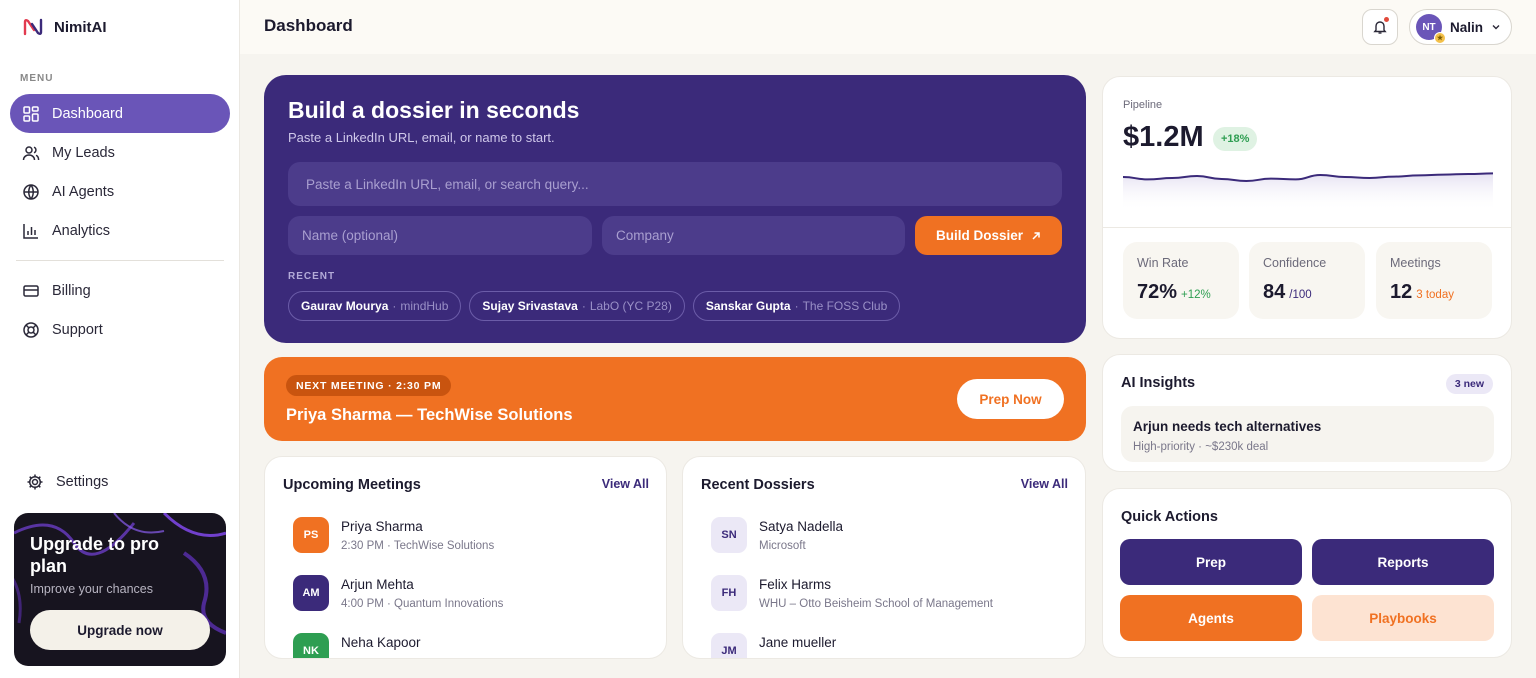  Describe the element at coordinates (120, 630) in the screenshot. I see `upgrade-now-button: Upgrade now` at that location.